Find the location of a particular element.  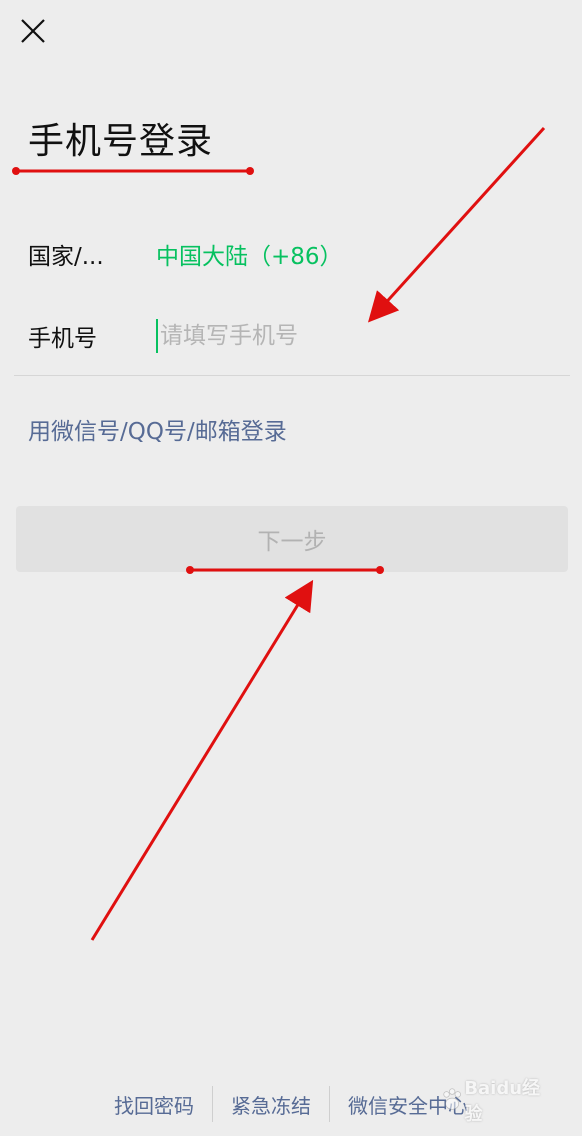

arrow-to-next-button is located at coordinates (202, 760).